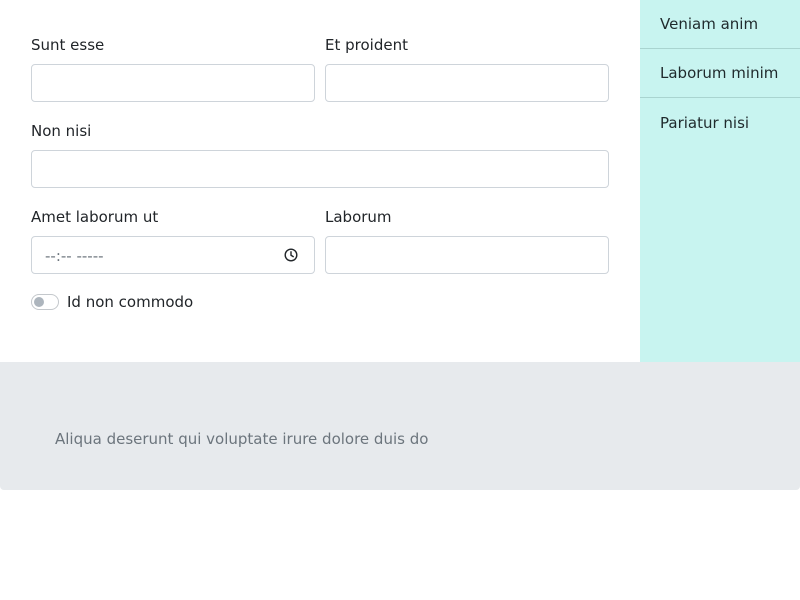 The width and height of the screenshot is (800, 600). What do you see at coordinates (45, 302) in the screenshot?
I see `id-non-commodo-switch` at bounding box center [45, 302].